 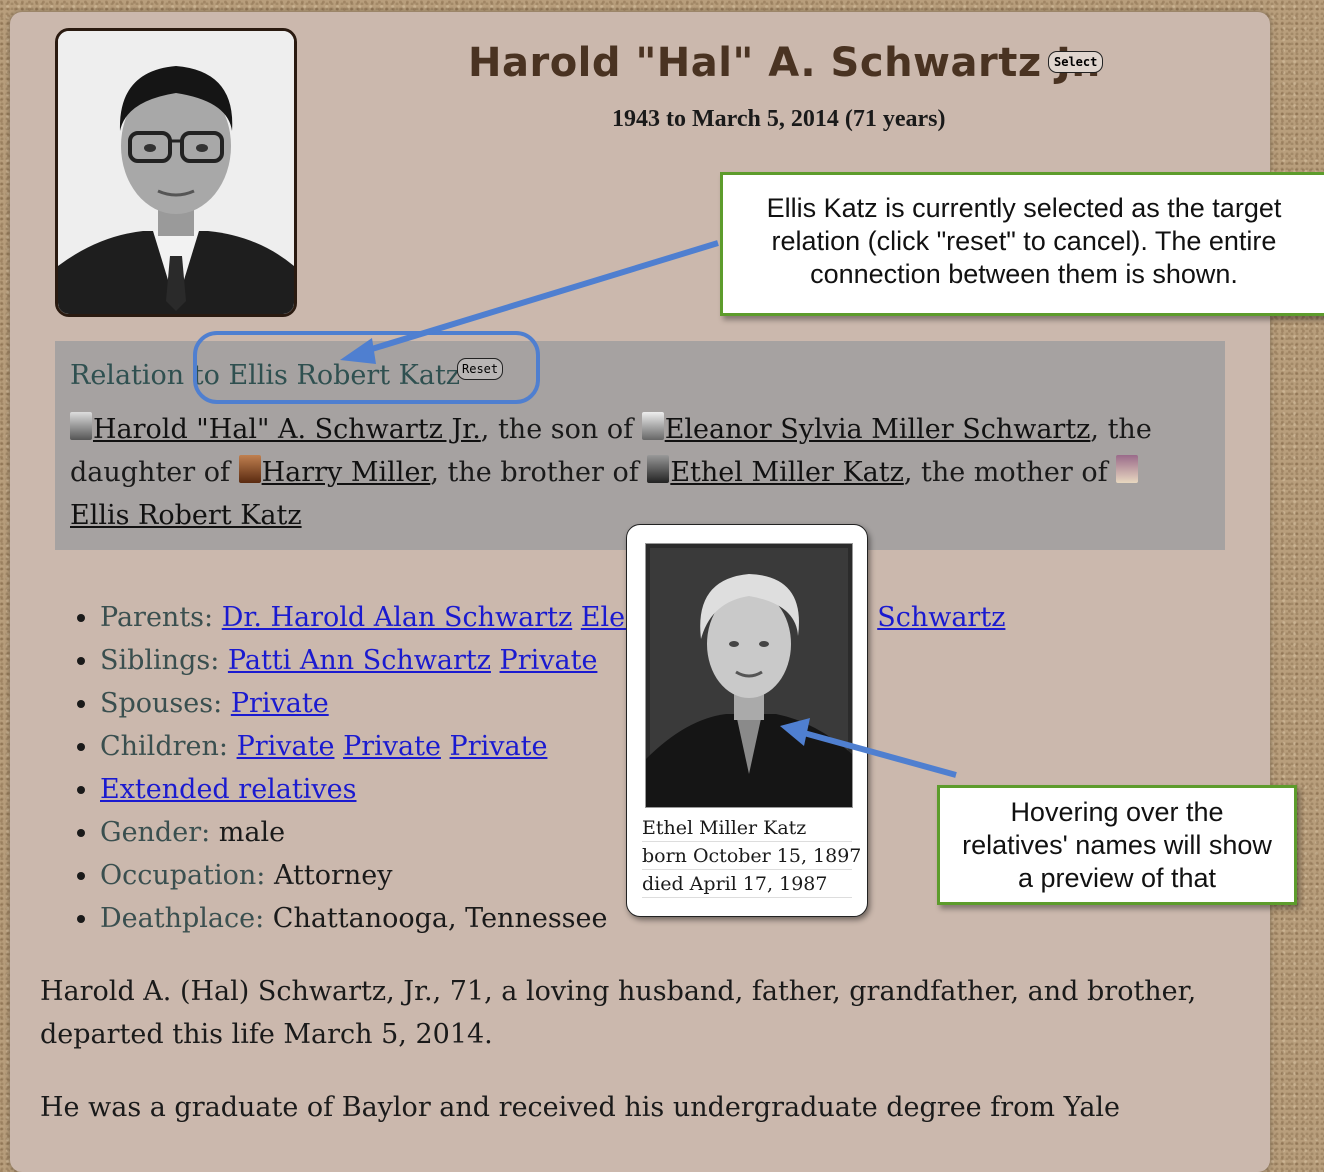 I want to click on list-item: Occupation: Attorney, so click(x=552, y=875).